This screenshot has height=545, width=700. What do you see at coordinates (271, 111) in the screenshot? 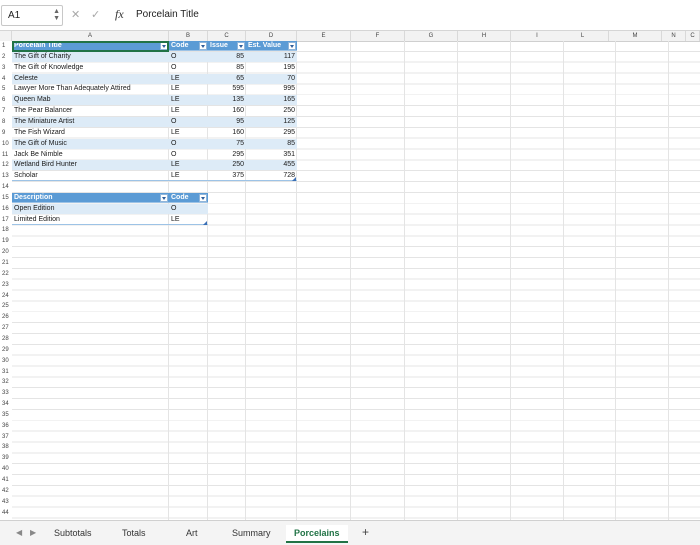
I see `value-cell: 250` at bounding box center [271, 111].